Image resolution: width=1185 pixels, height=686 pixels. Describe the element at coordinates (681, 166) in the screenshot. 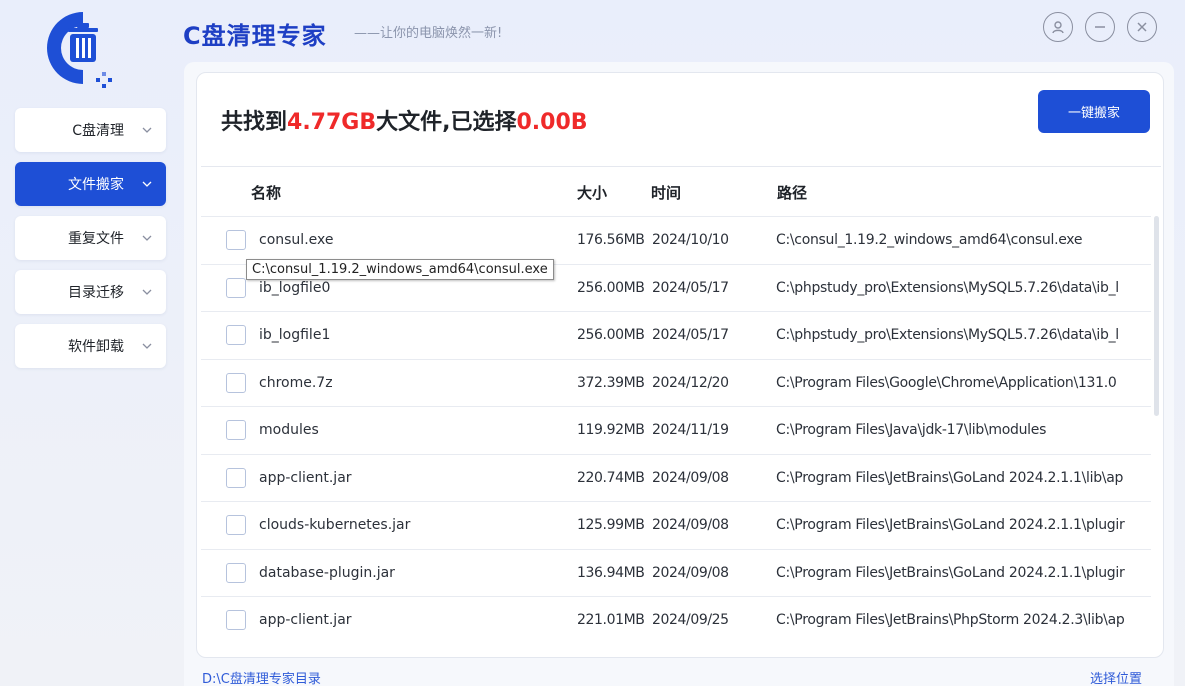

I see `divider` at that location.